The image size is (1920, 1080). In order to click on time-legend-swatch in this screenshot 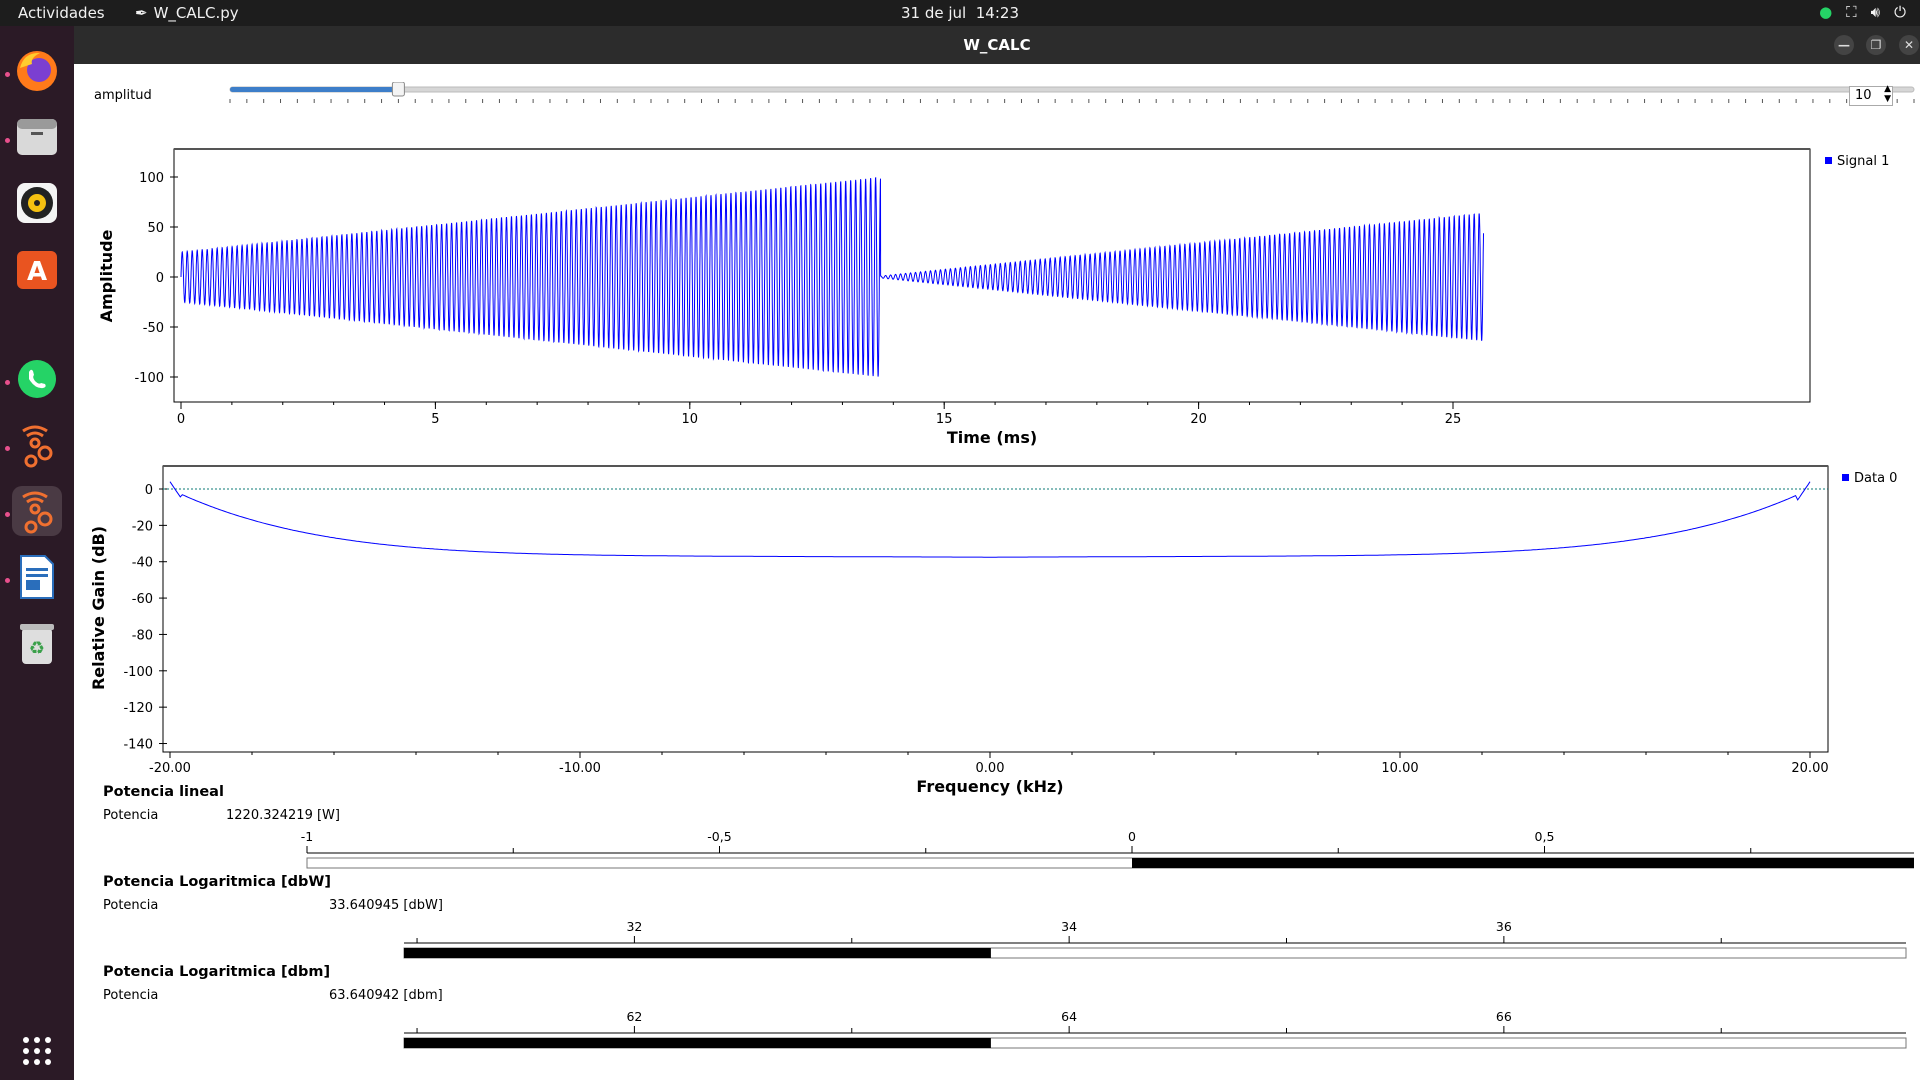, I will do `click(1828, 160)`.